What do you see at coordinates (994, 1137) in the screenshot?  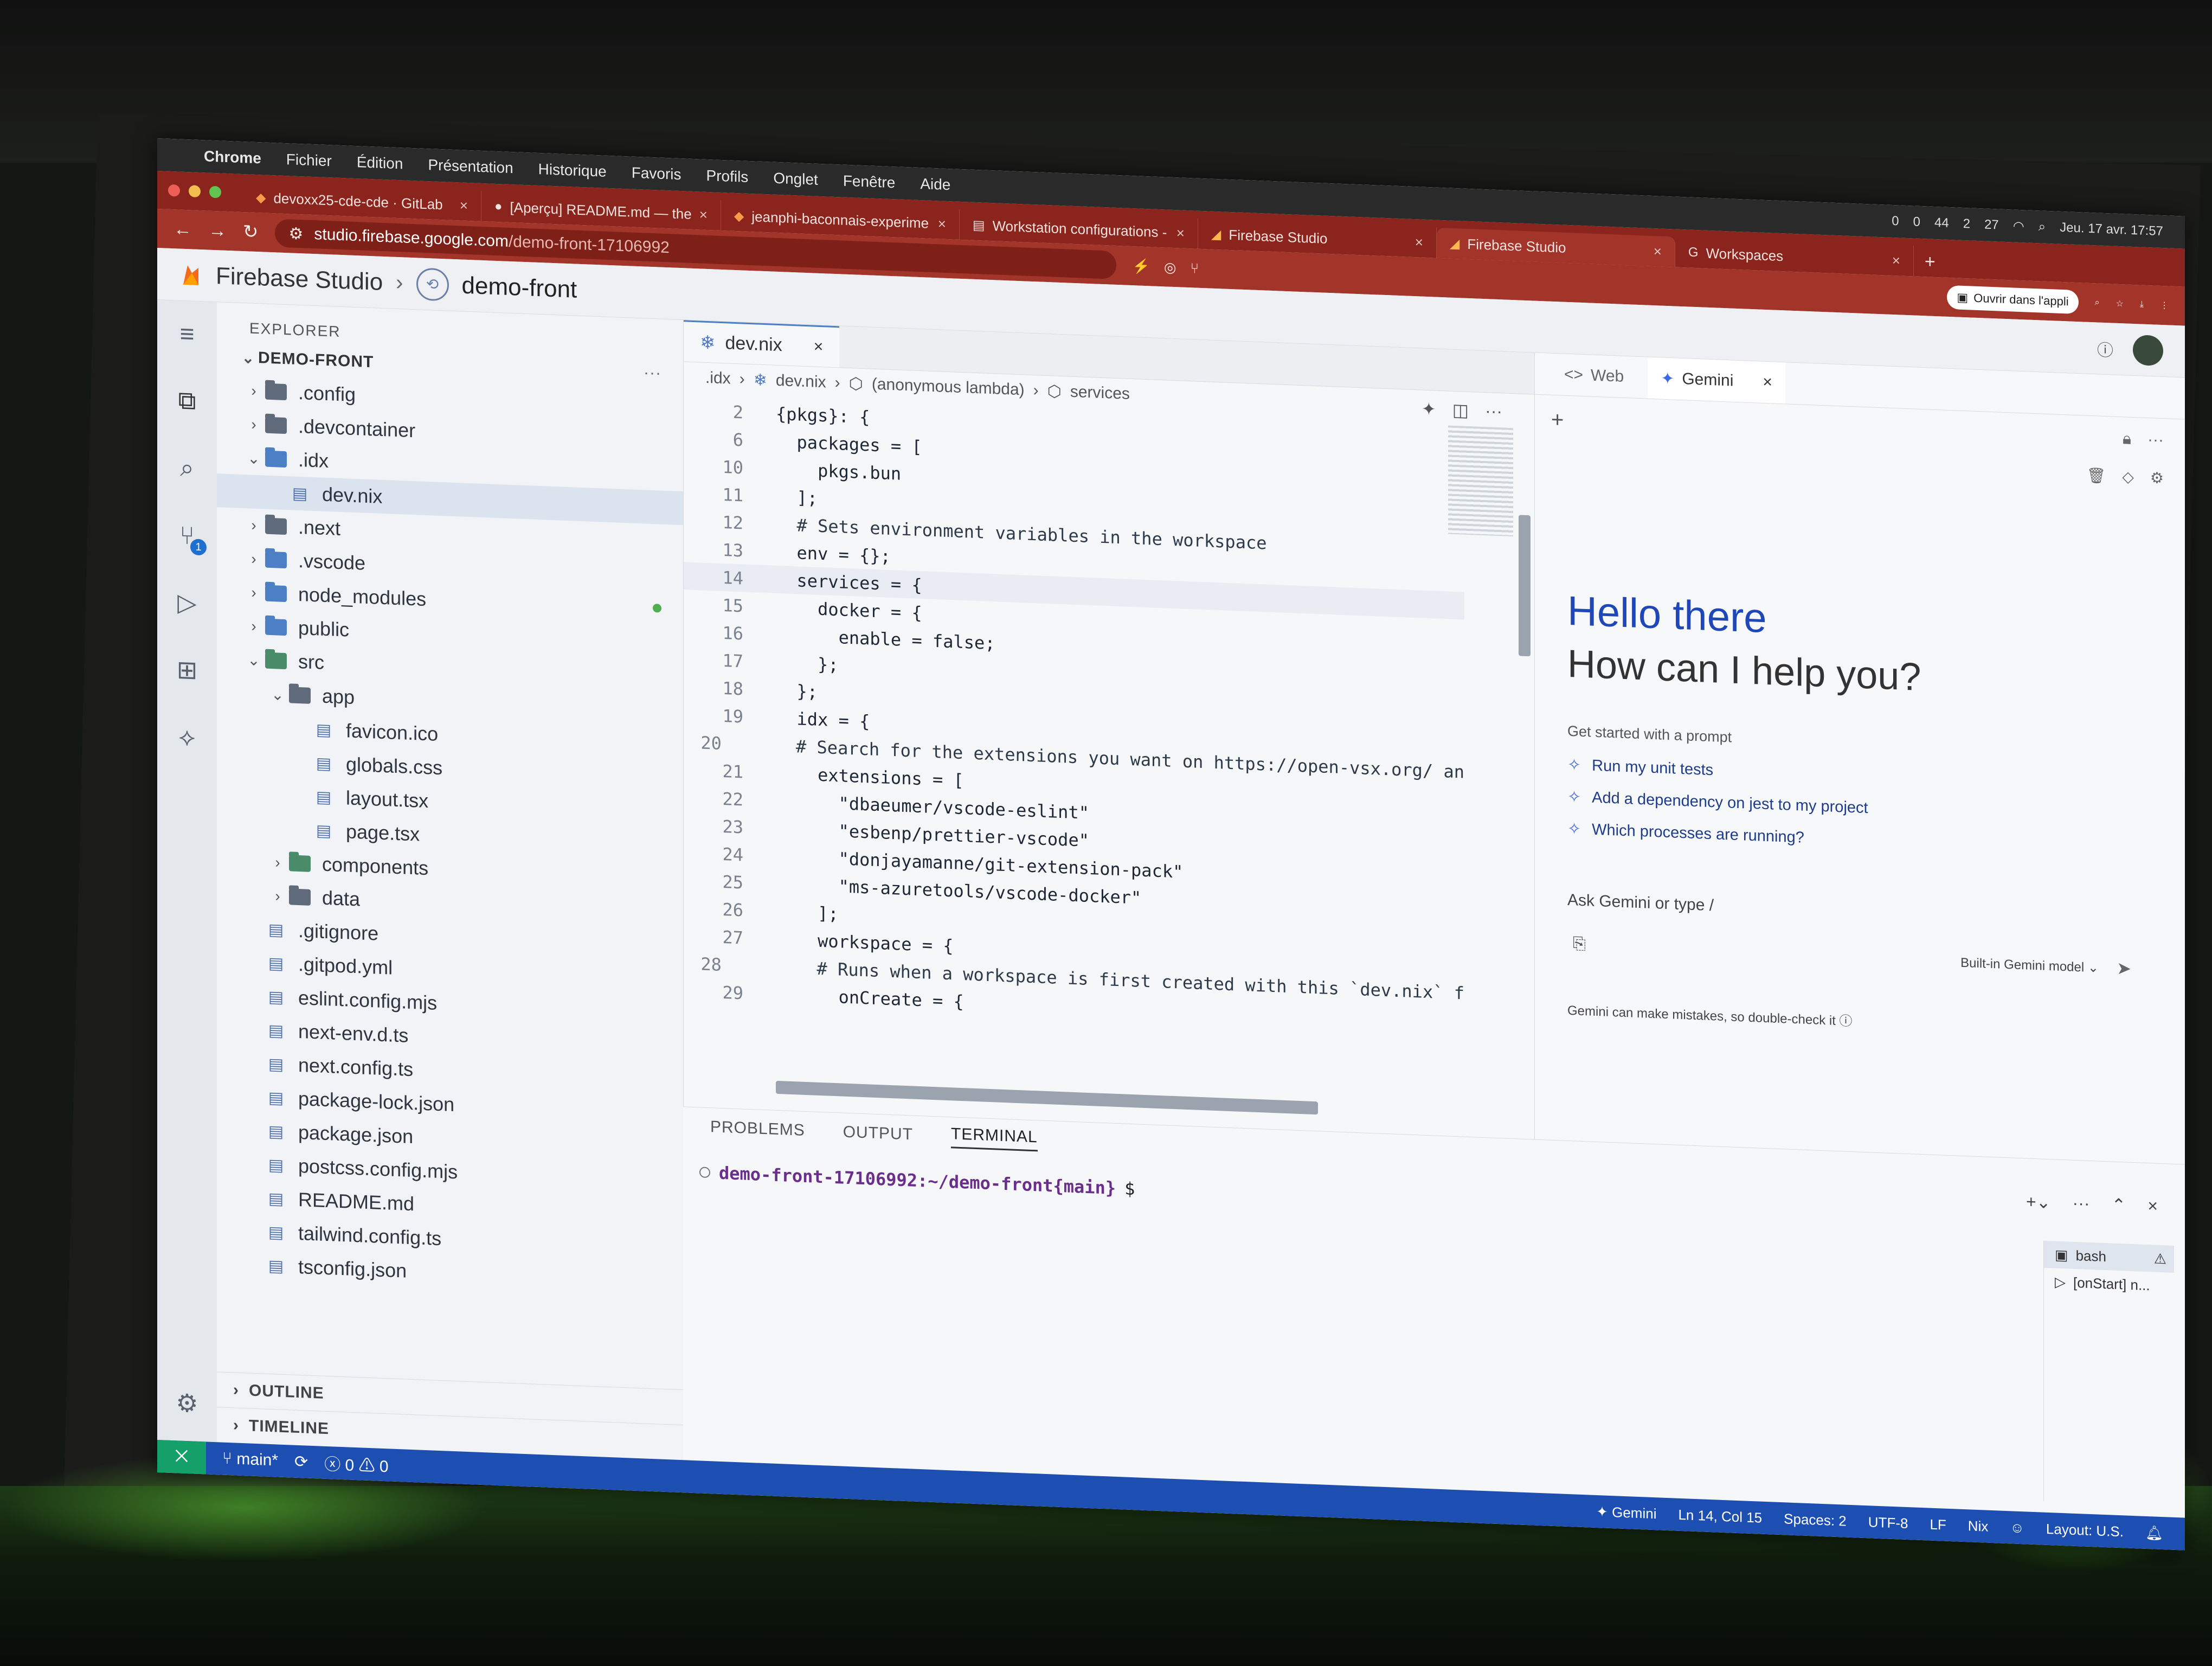 I see `tab-terminal: TERMINAL` at bounding box center [994, 1137].